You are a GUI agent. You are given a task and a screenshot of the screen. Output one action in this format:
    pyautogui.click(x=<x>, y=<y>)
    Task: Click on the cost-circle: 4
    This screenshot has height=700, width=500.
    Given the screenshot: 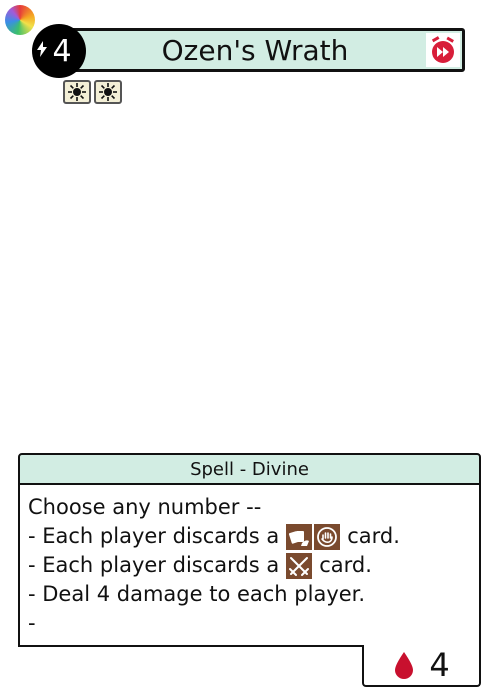 What is the action you would take?
    pyautogui.click(x=59, y=51)
    